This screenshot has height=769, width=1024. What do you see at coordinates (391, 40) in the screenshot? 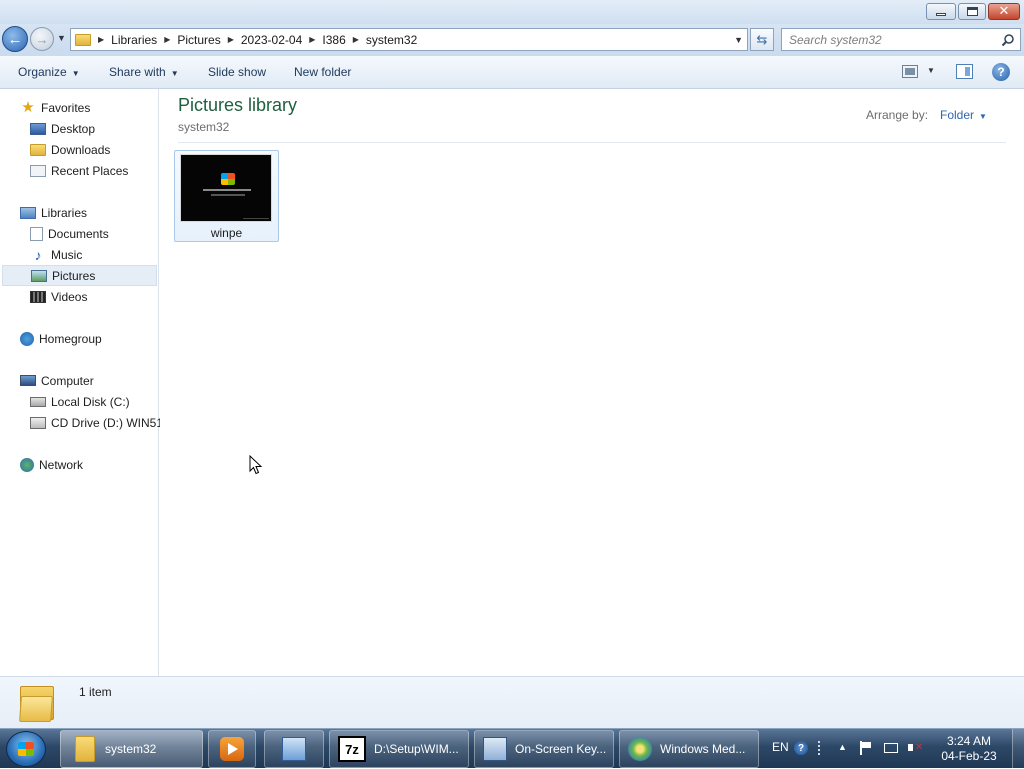
I see `breadcrumb-system32: system32` at bounding box center [391, 40].